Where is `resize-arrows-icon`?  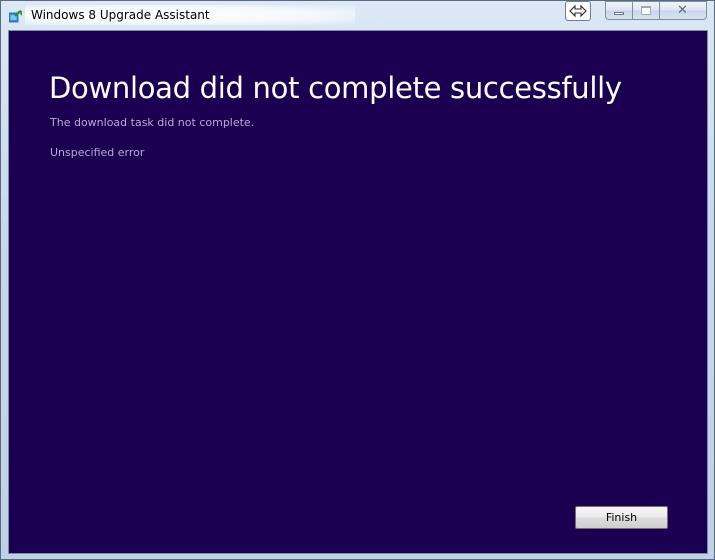
resize-arrows-icon is located at coordinates (578, 11).